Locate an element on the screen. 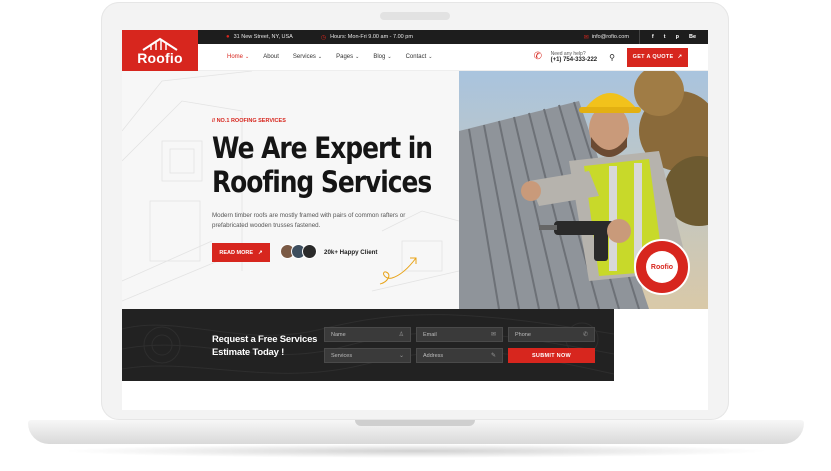 This screenshot has height=471, width=831. nav-item-blog: Blog ⌄ is located at coordinates (382, 57).